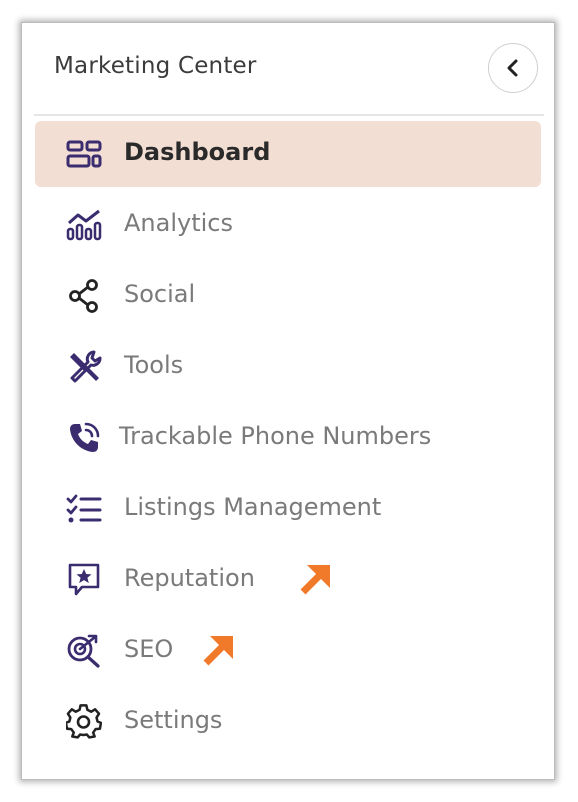  Describe the element at coordinates (173, 720) in the screenshot. I see `sidebar-item-label: Settings` at that location.